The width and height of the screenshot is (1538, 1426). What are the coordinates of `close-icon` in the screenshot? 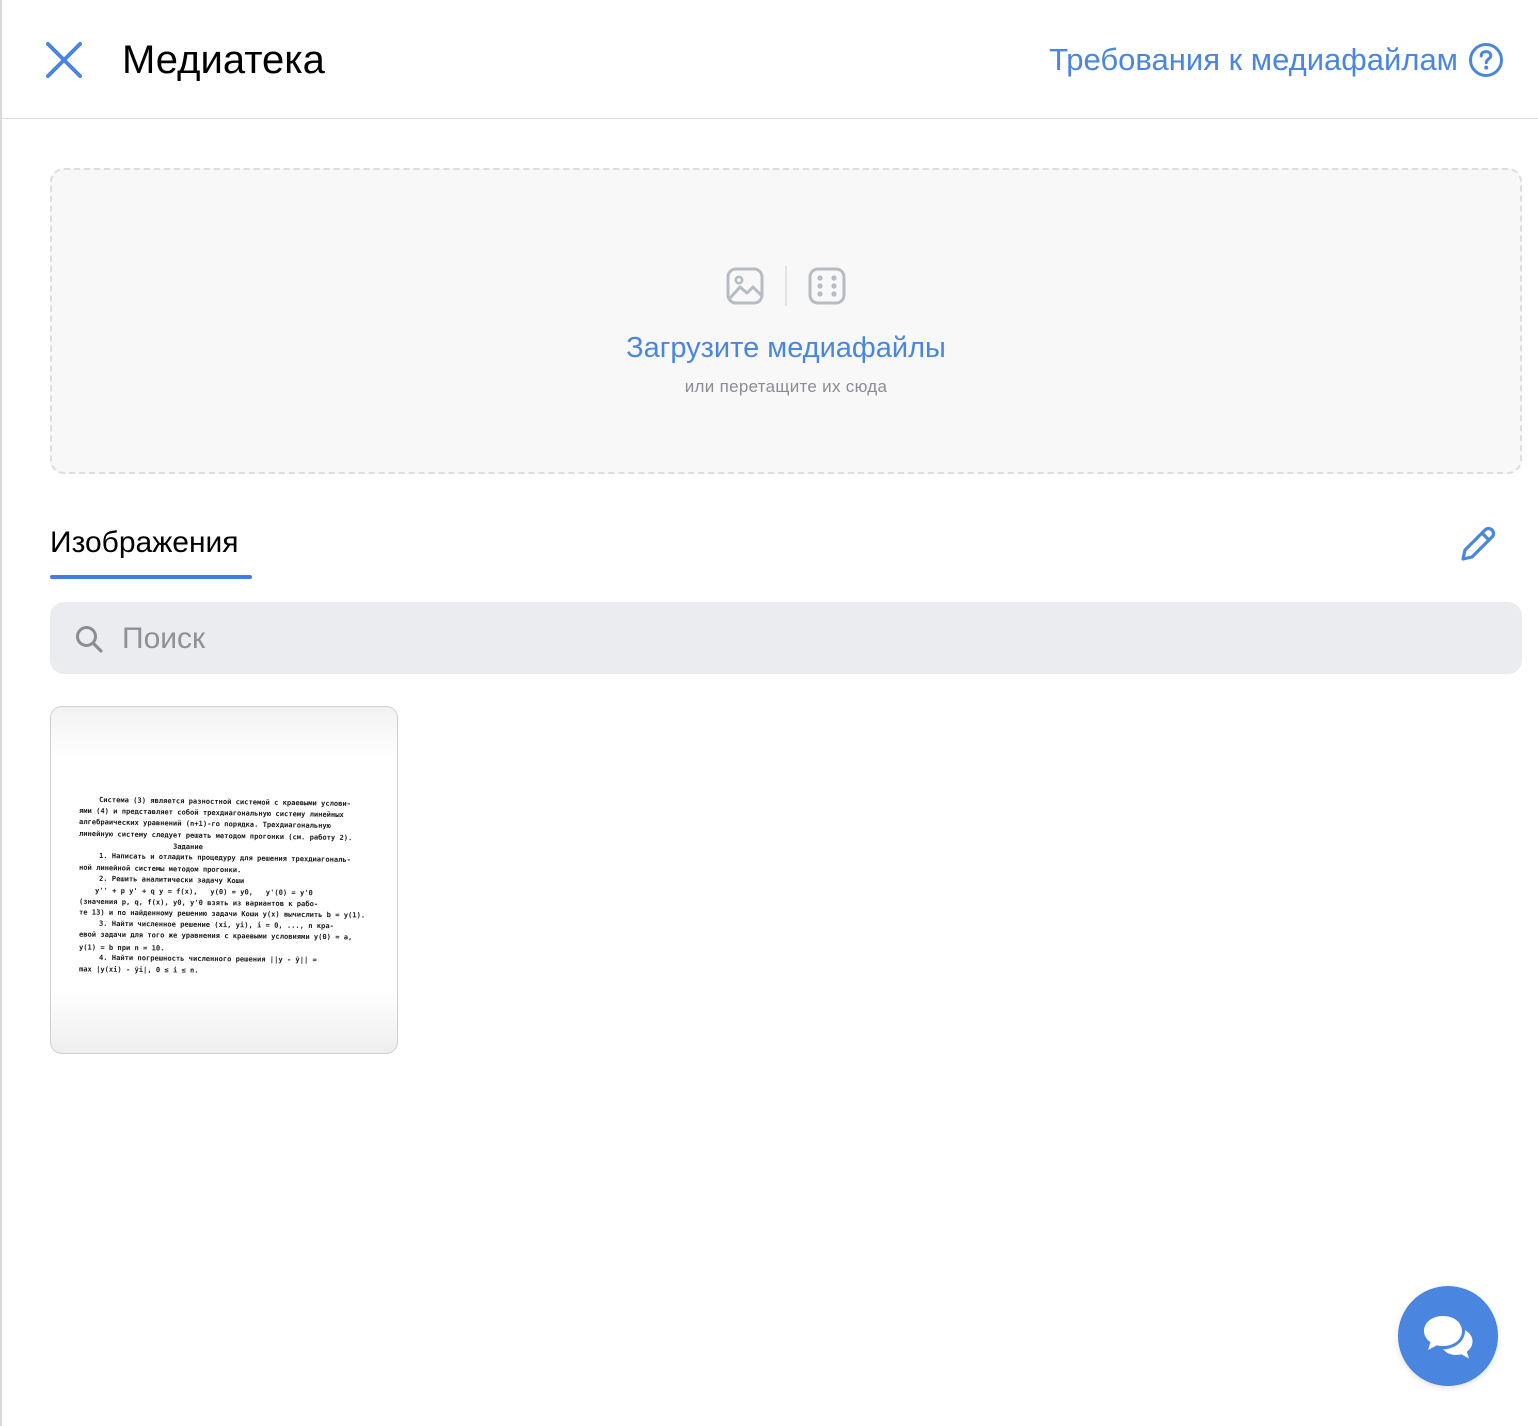 It's located at (64, 60).